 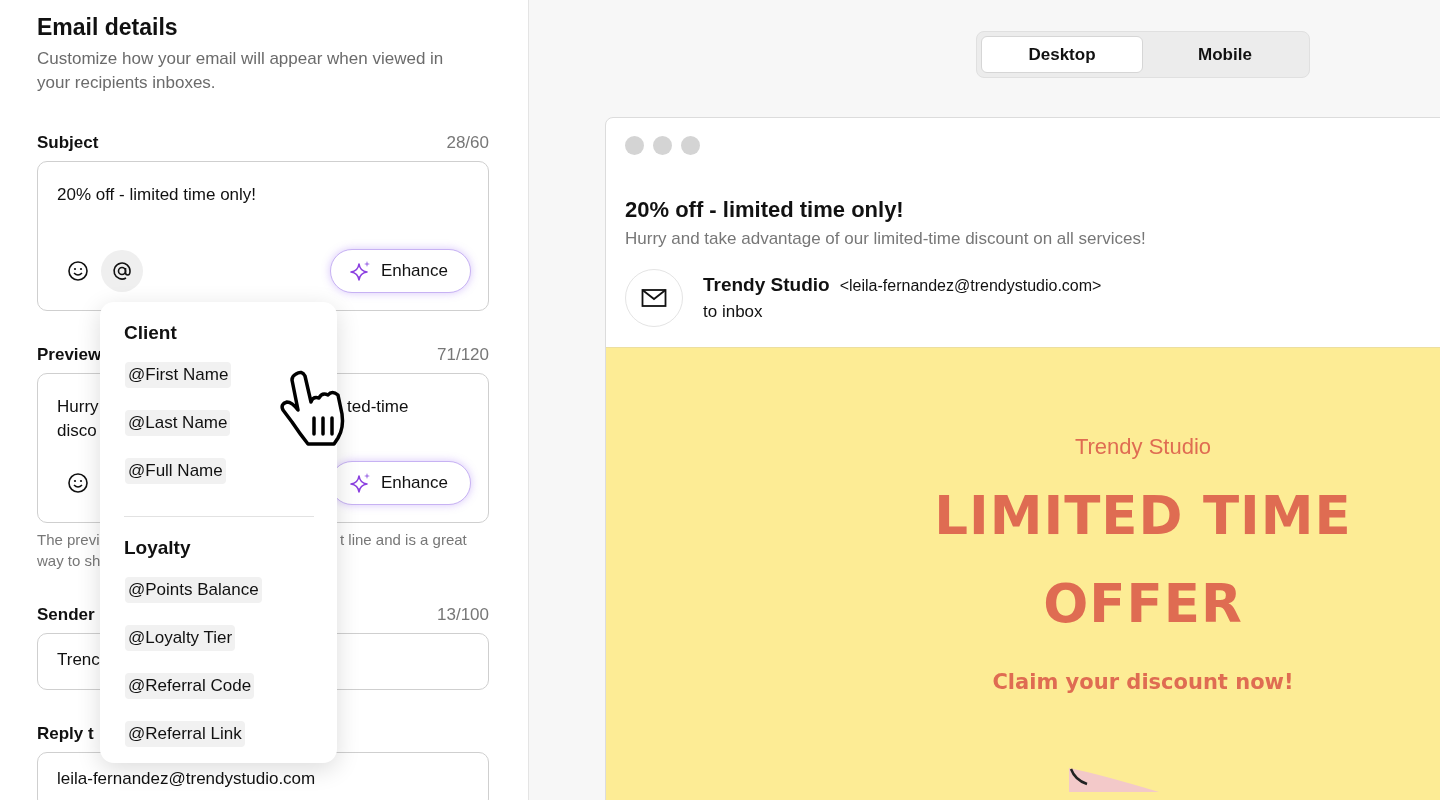 What do you see at coordinates (766, 285) in the screenshot?
I see `sender-name: Trendy Studio` at bounding box center [766, 285].